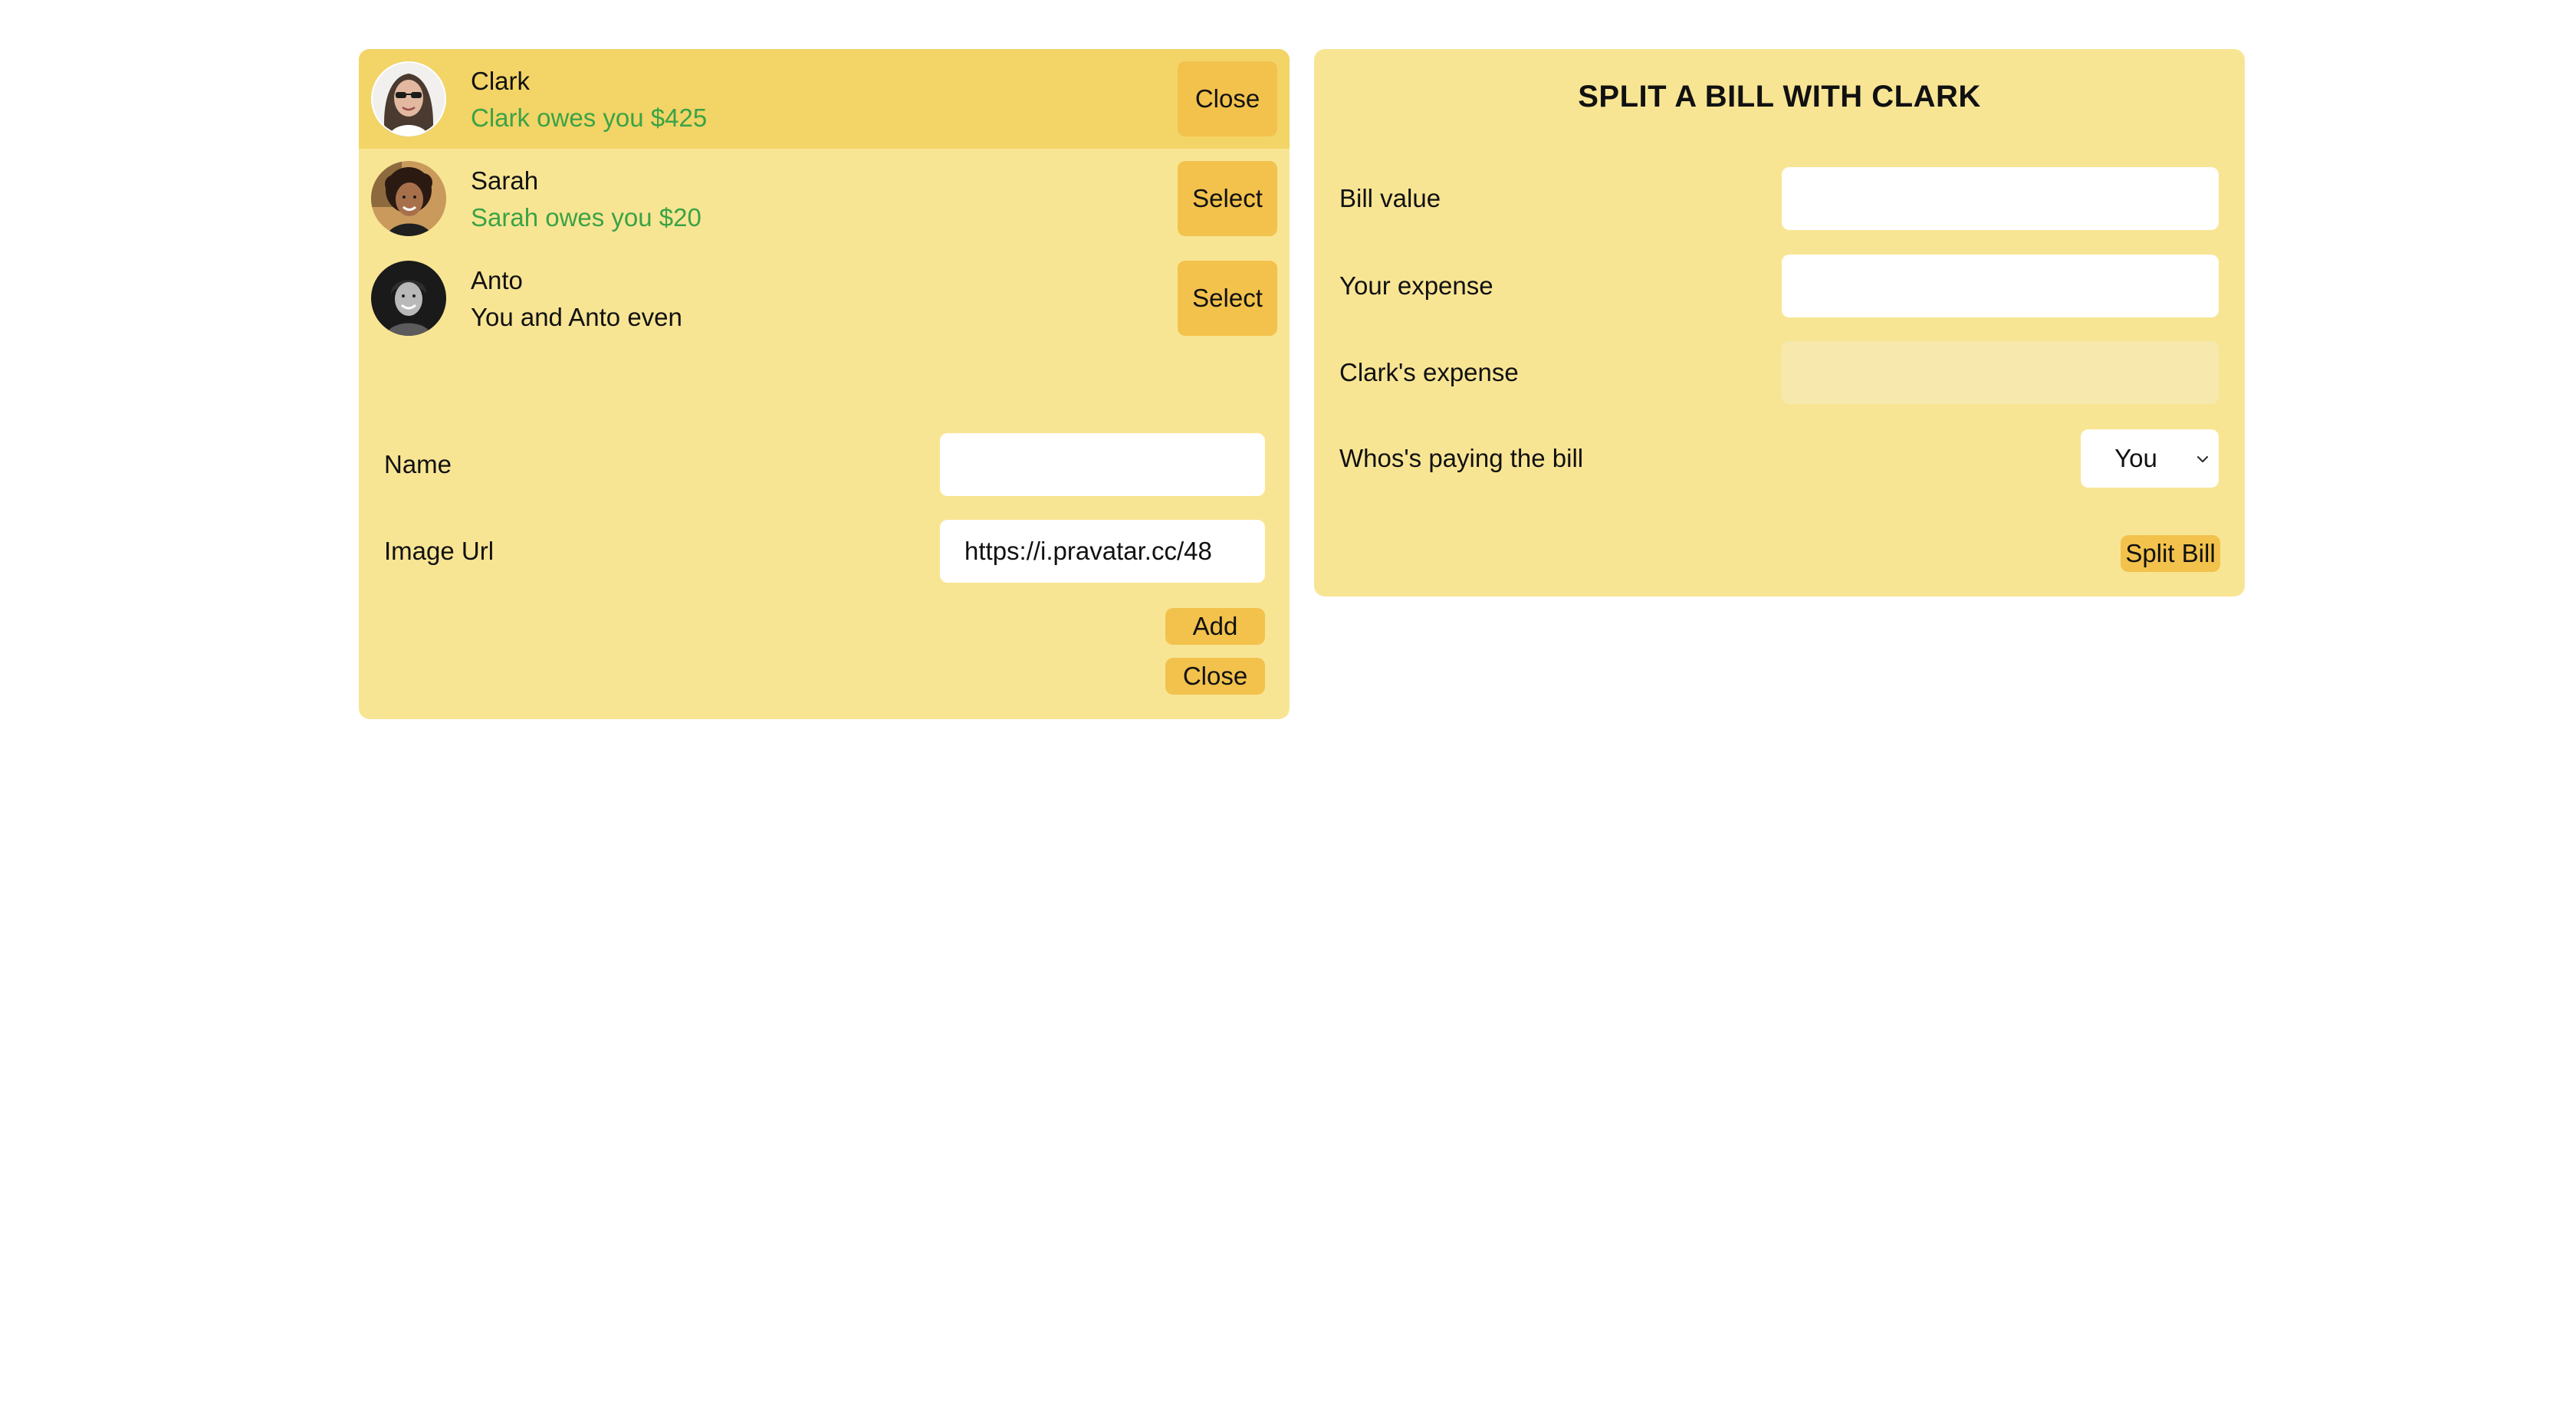 This screenshot has width=2576, height=1423. I want to click on payer-selected-value: You, so click(2135, 458).